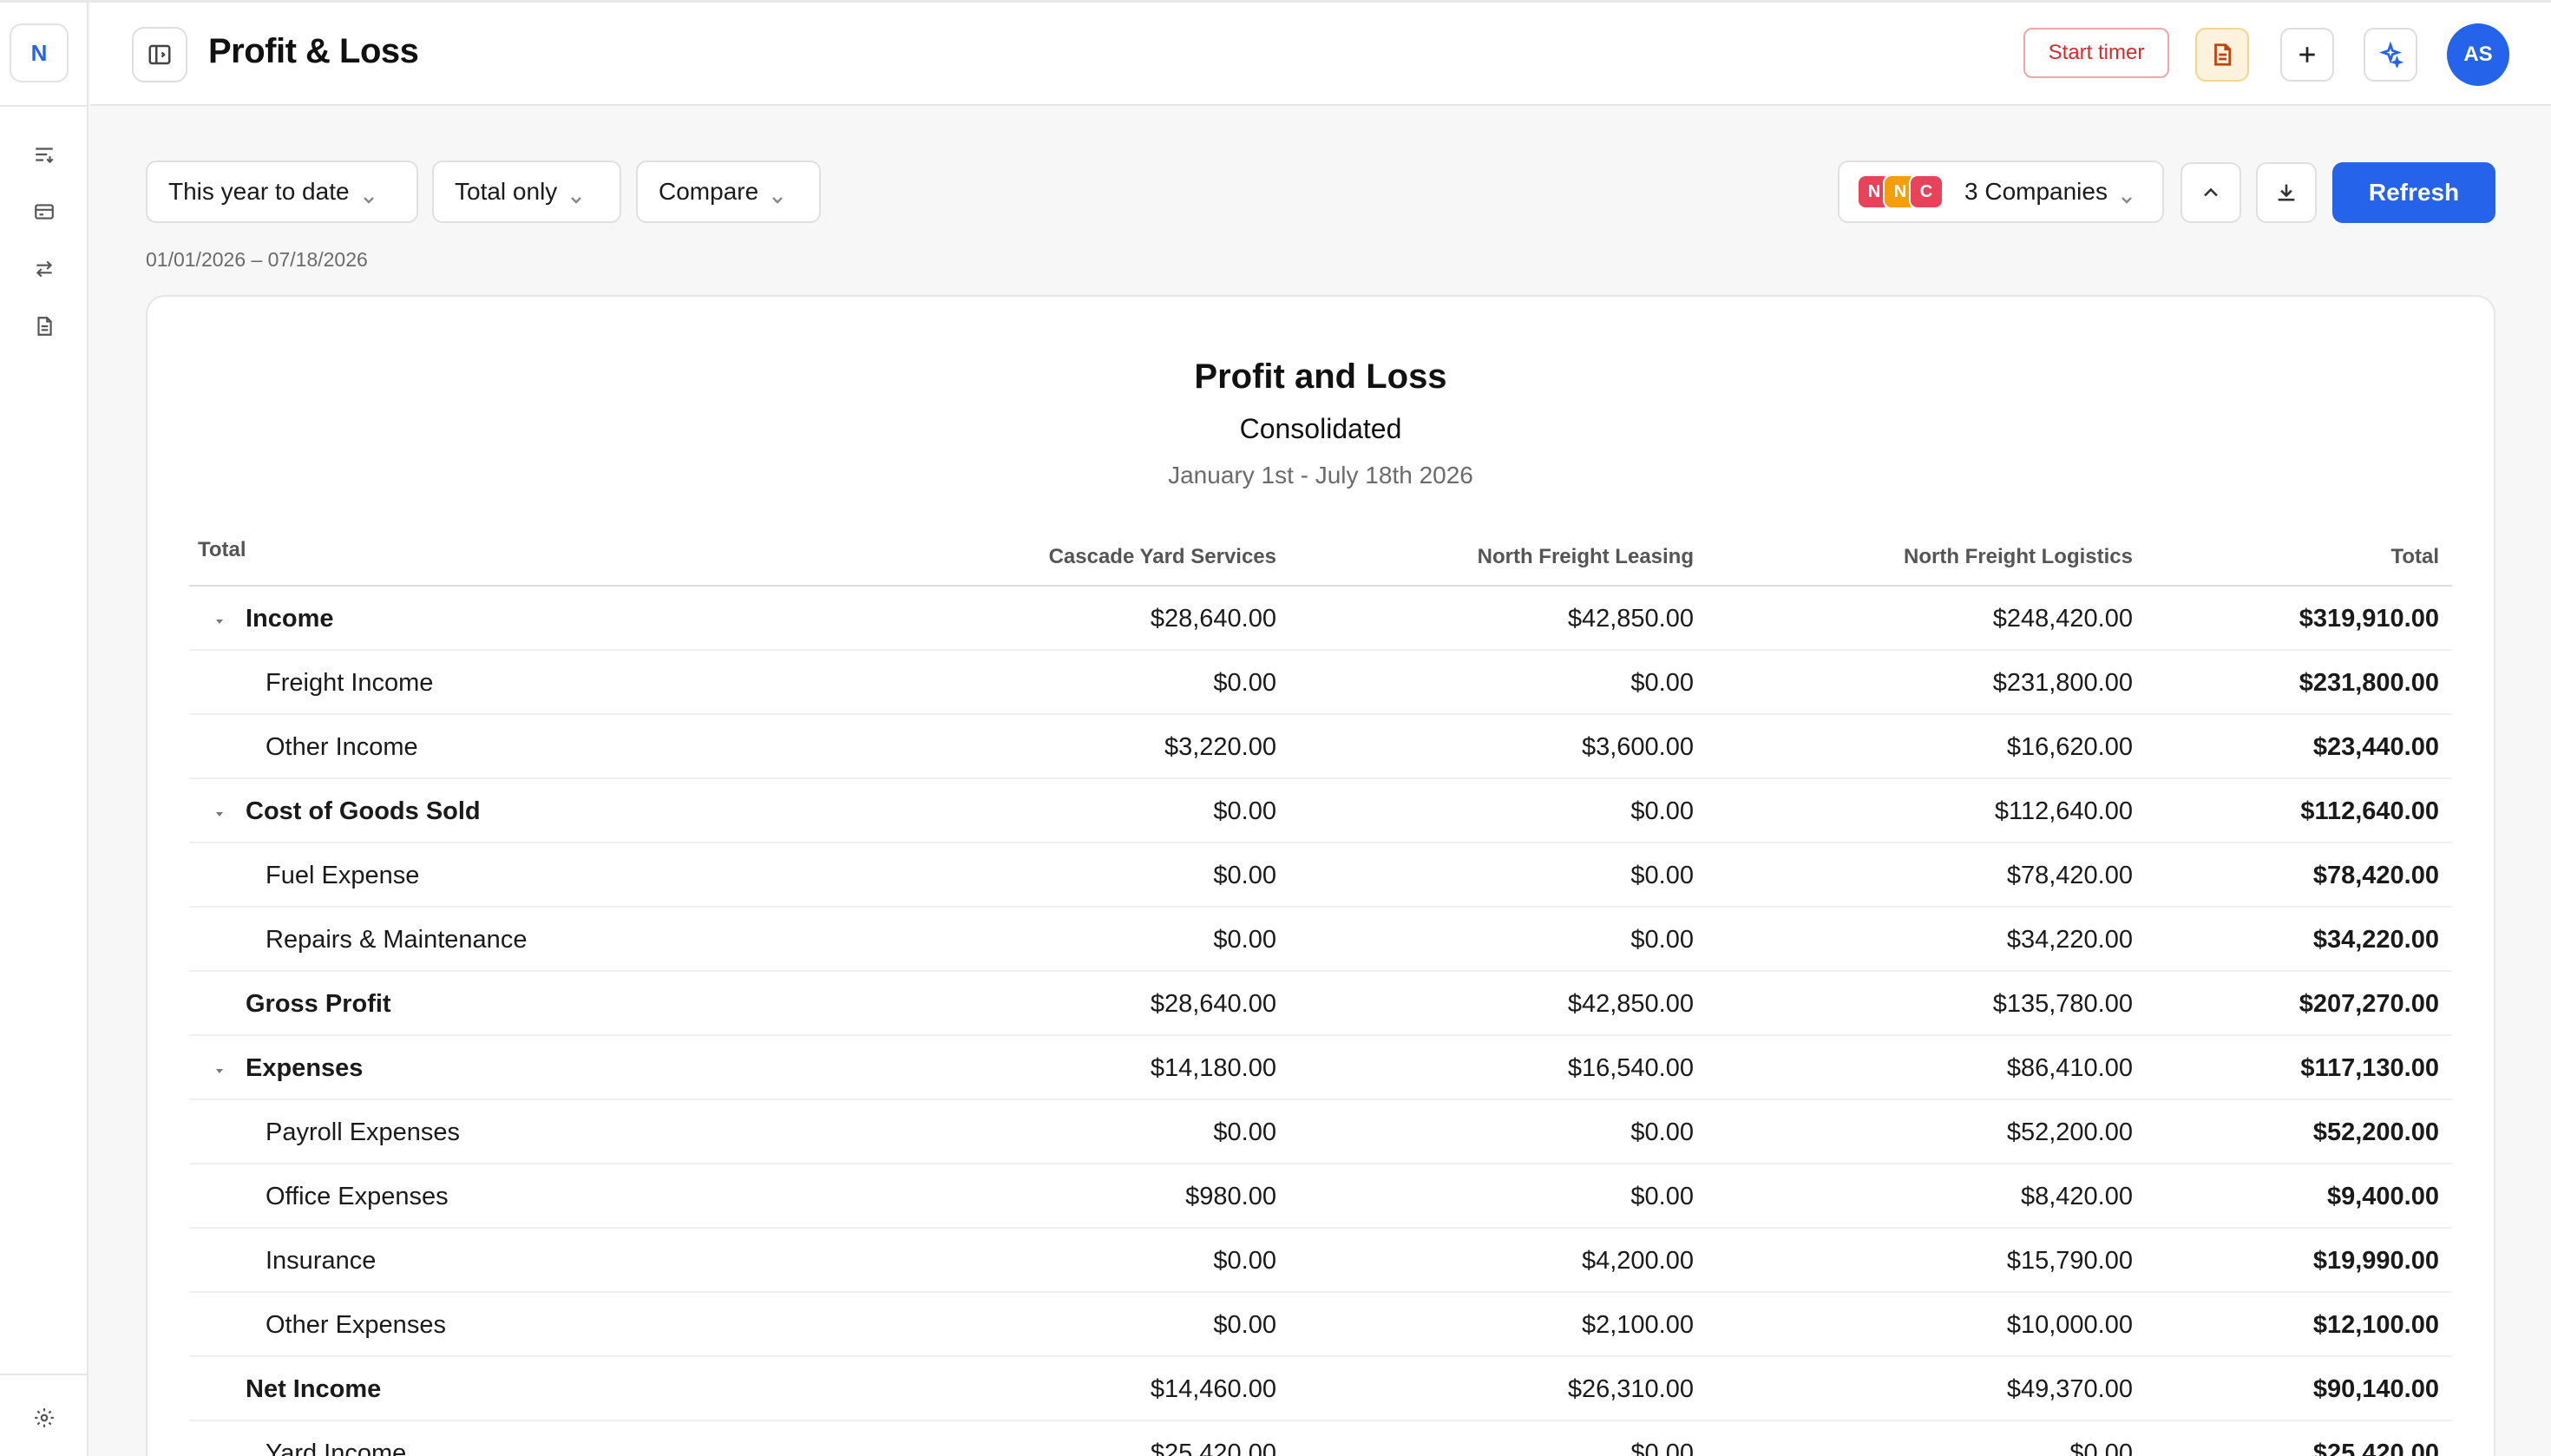 Image resolution: width=2551 pixels, height=1456 pixels. I want to click on download-icon, so click(2287, 192).